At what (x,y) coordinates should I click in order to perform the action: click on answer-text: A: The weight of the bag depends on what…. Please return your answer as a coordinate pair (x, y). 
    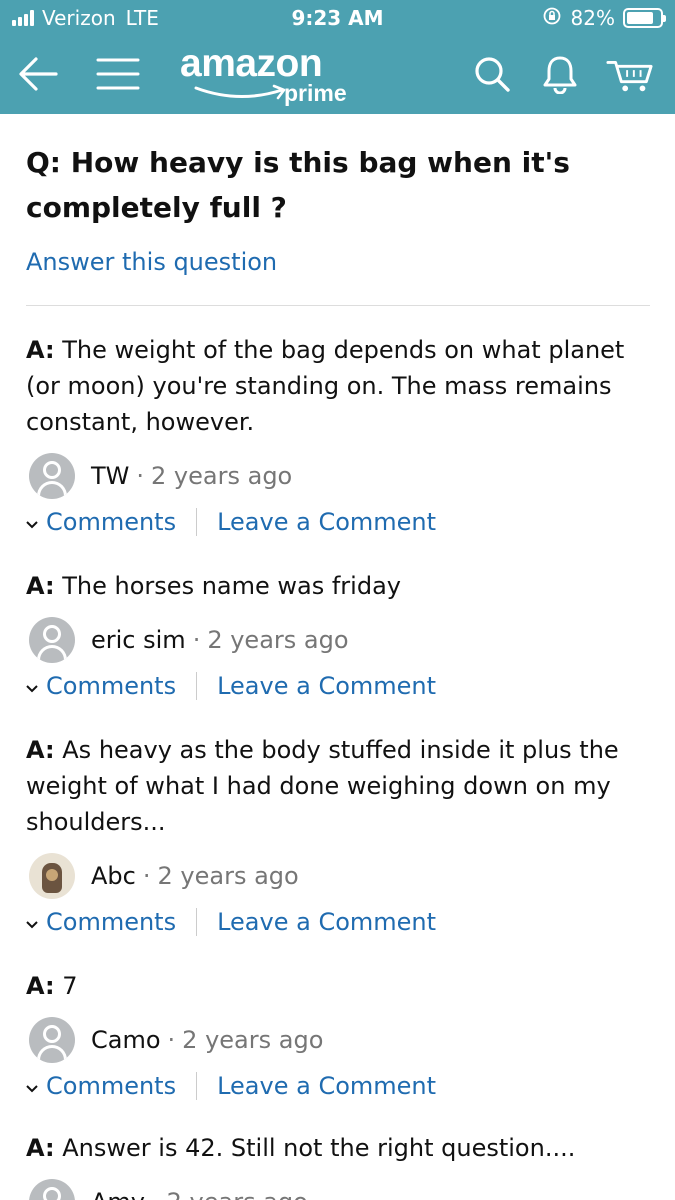
    Looking at the image, I should click on (325, 386).